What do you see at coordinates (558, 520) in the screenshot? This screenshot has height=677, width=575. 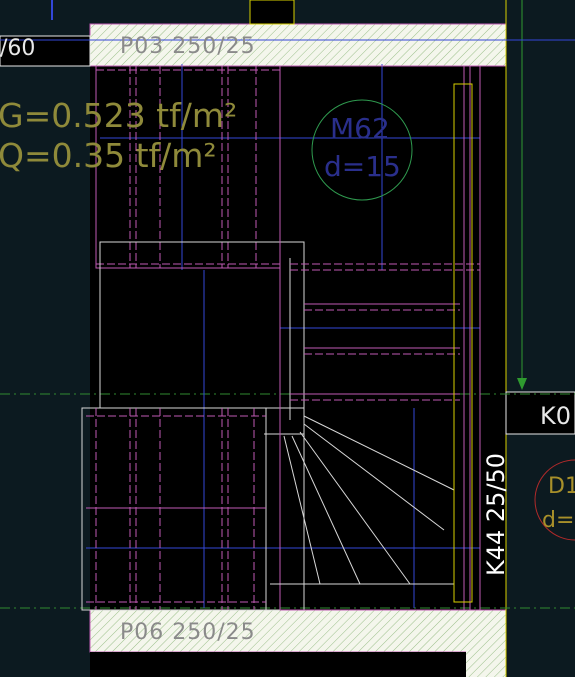 I see `right-slab-thickness-label: d=` at bounding box center [558, 520].